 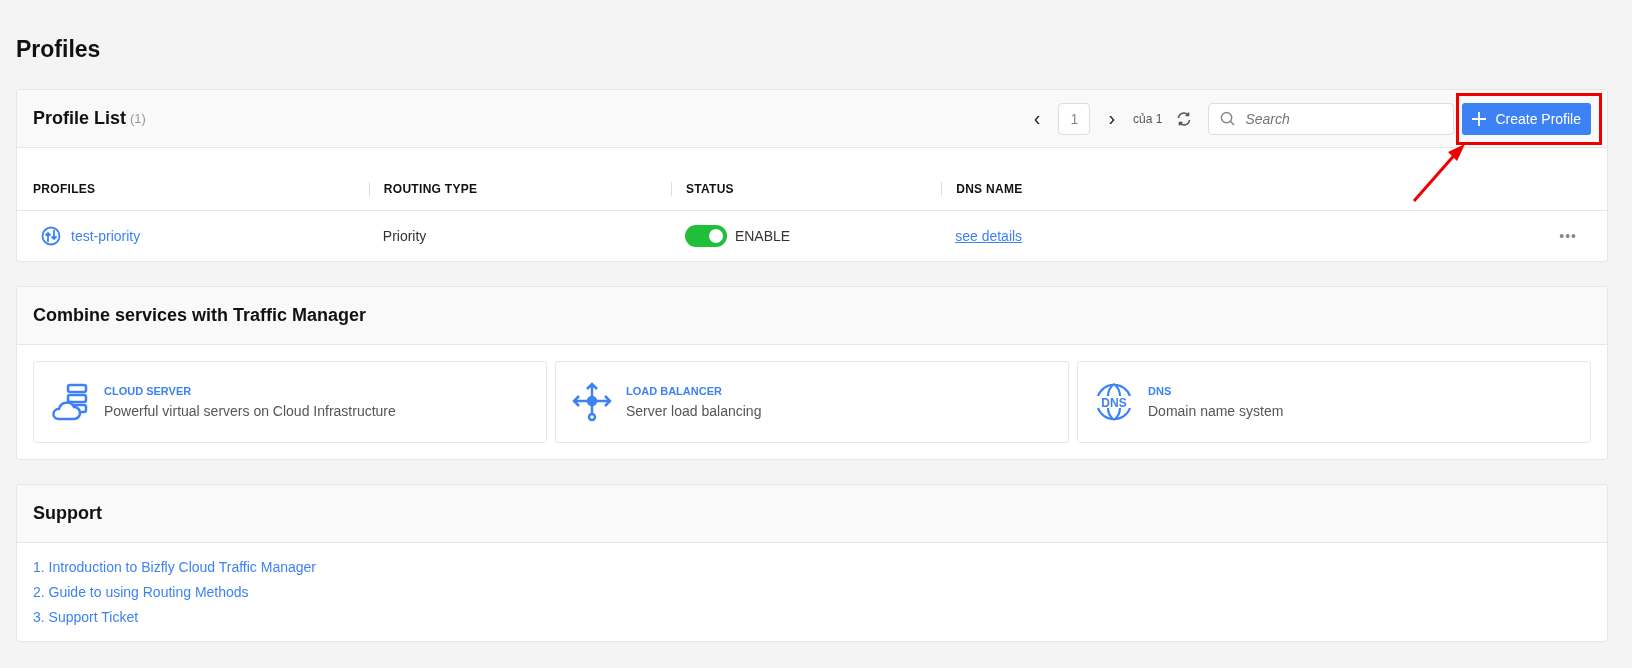 What do you see at coordinates (59, 49) in the screenshot?
I see `page-title: Profiles` at bounding box center [59, 49].